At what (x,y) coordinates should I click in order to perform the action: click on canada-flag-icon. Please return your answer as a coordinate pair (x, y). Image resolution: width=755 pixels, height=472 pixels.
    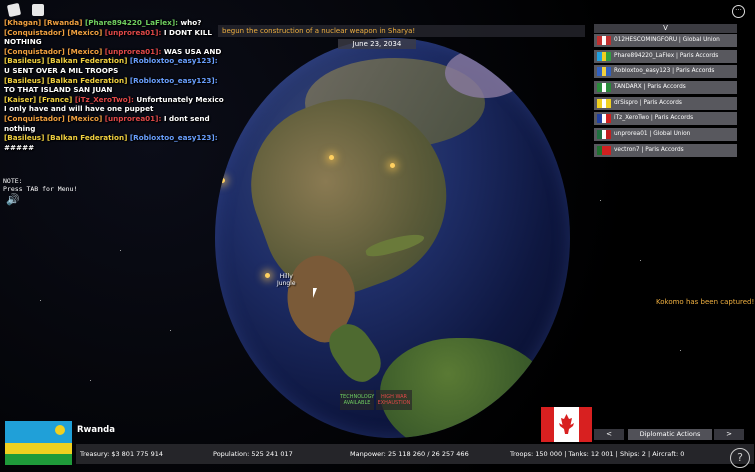
    Looking at the image, I should click on (566, 424).